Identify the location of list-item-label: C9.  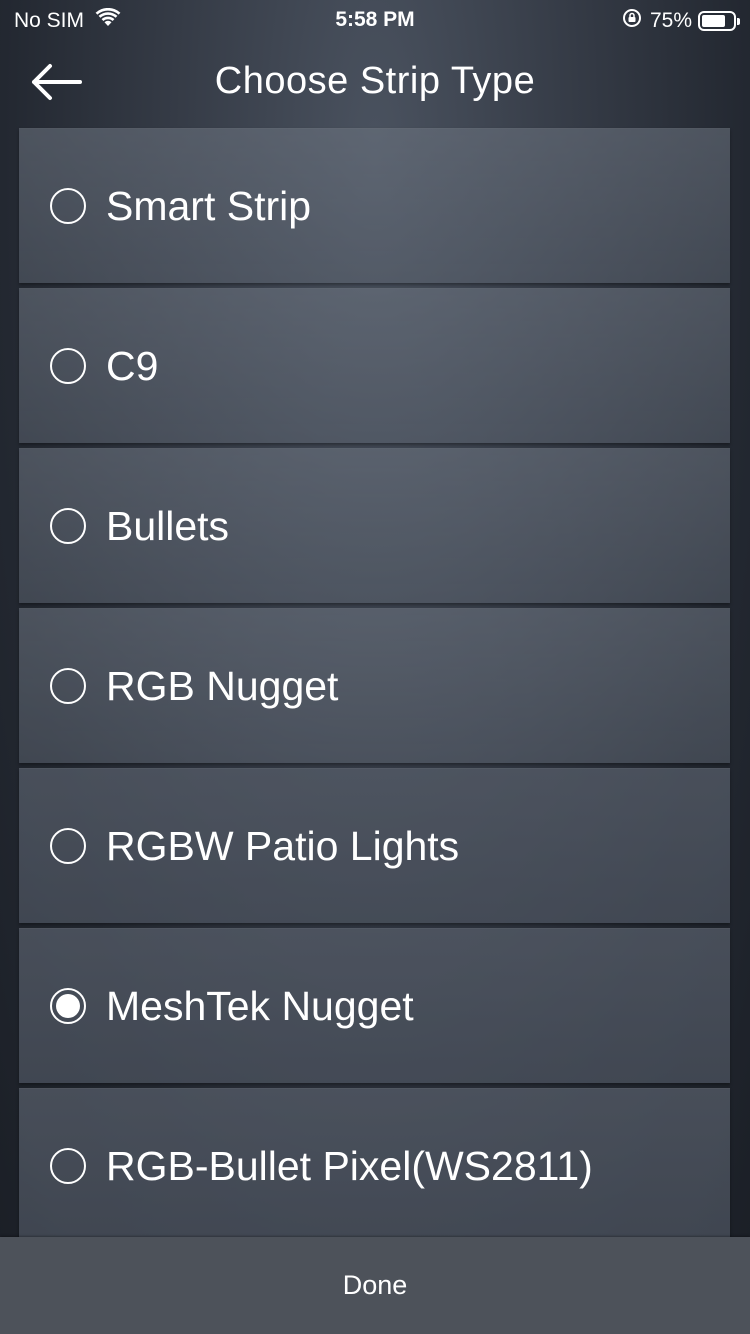
(132, 365).